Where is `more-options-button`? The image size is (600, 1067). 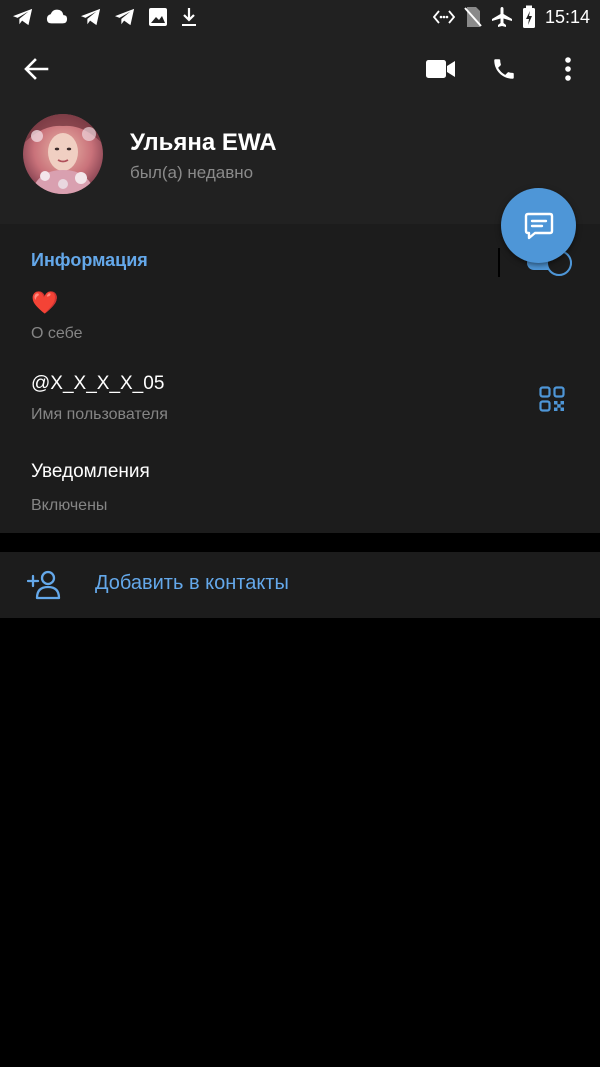
more-options-button is located at coordinates (568, 69).